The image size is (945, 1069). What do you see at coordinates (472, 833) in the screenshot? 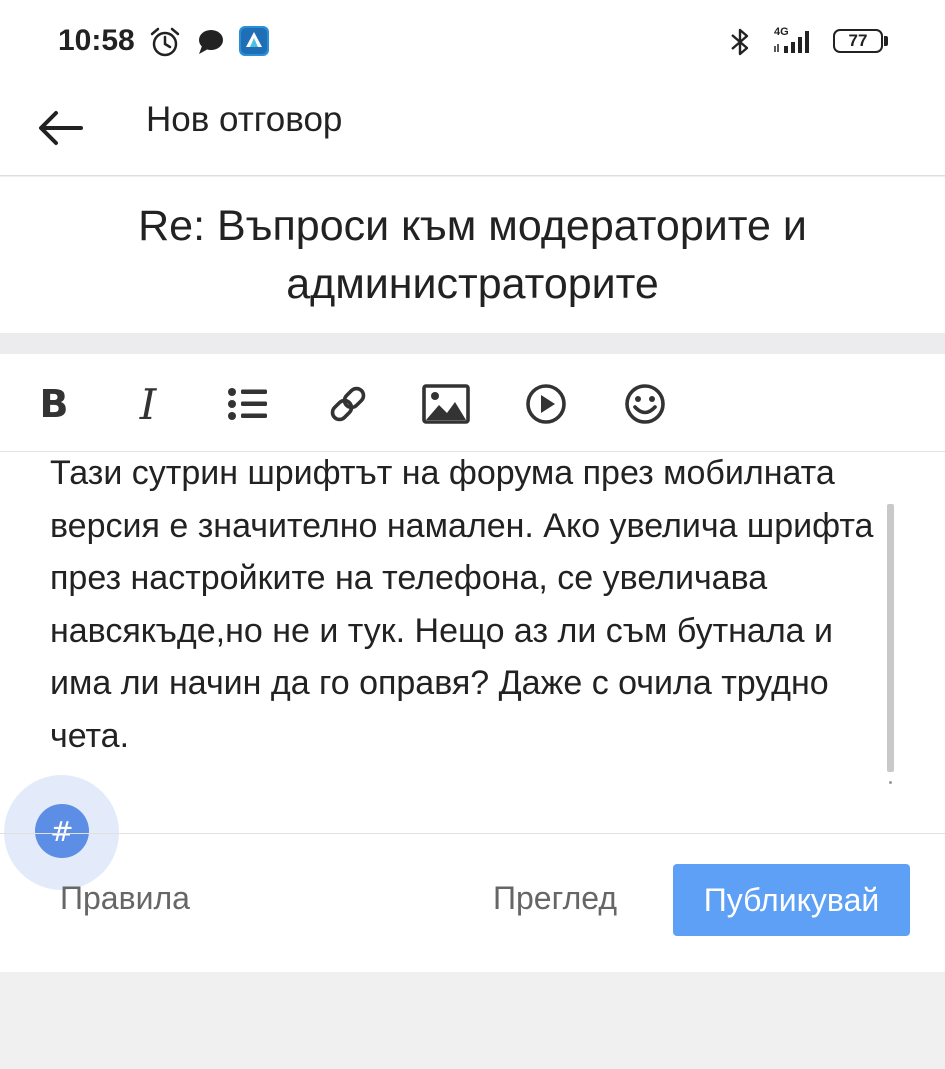
I see `footer-divider` at bounding box center [472, 833].